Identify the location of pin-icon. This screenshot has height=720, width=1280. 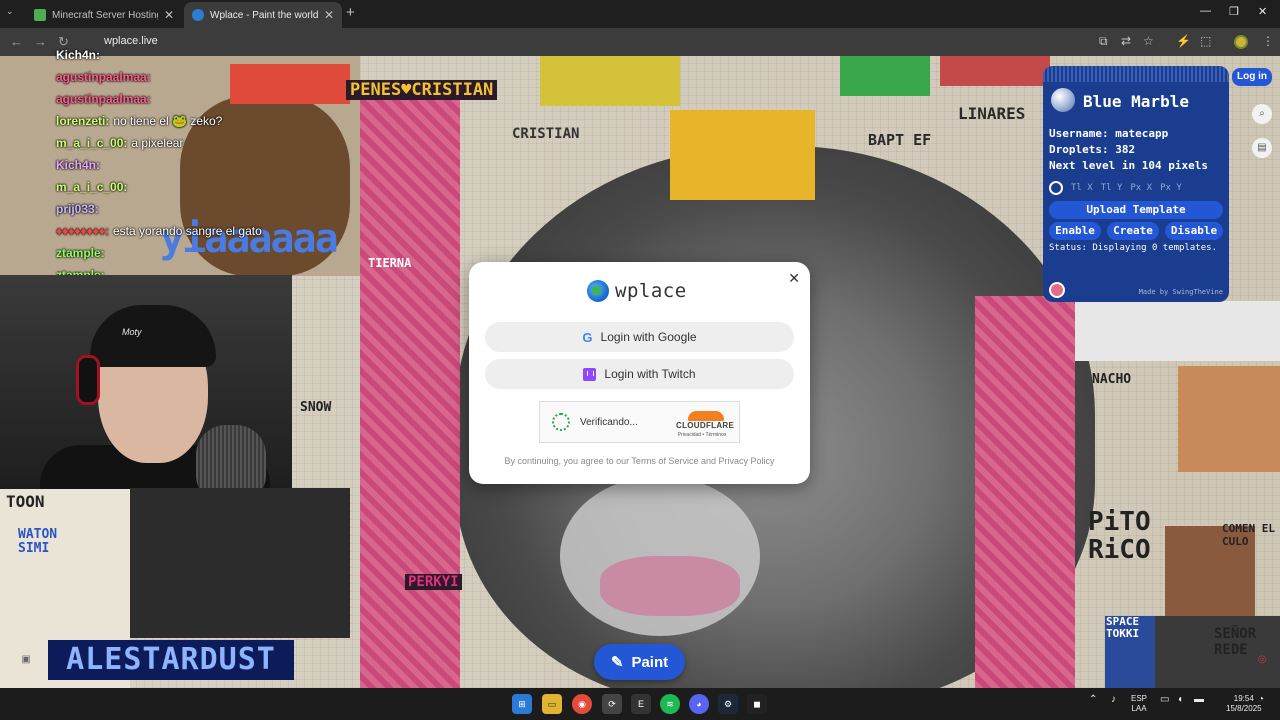
(1056, 188).